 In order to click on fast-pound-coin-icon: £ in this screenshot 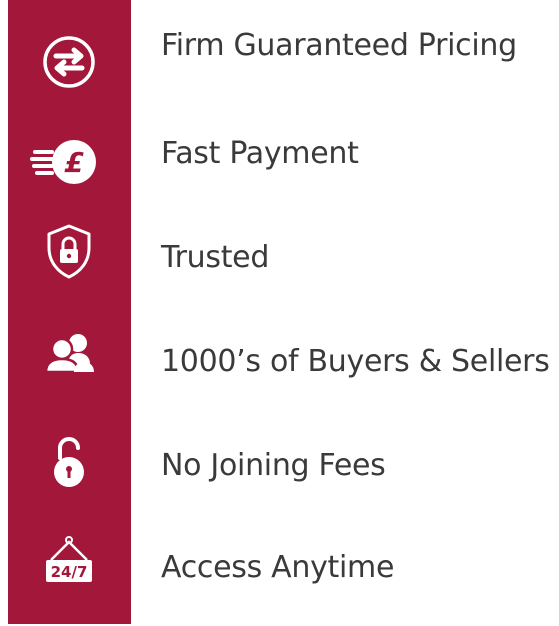, I will do `click(69, 160)`.